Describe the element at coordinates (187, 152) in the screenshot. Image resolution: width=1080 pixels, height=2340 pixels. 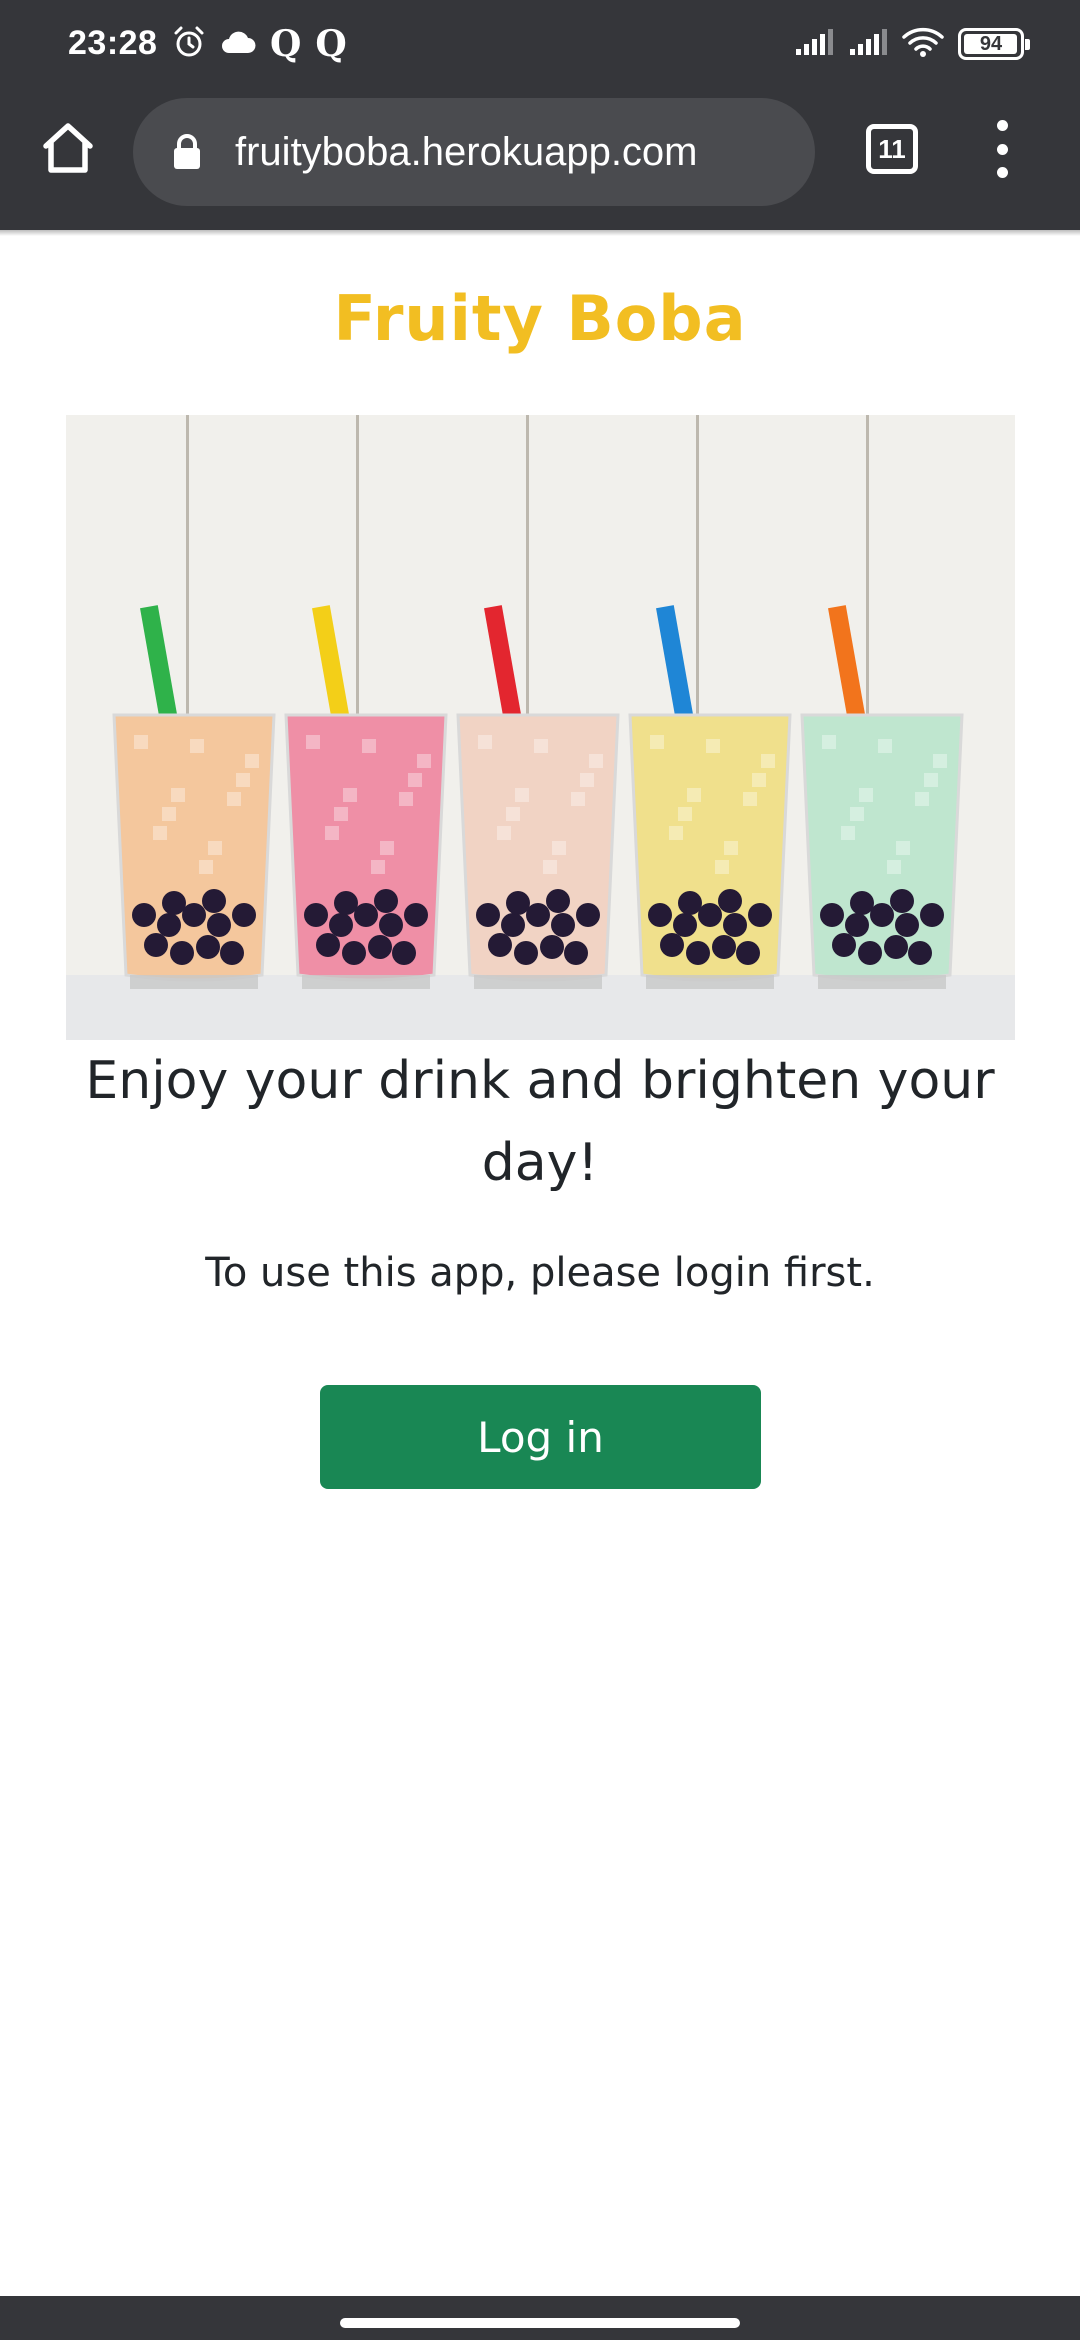
I see `lock-icon` at that location.